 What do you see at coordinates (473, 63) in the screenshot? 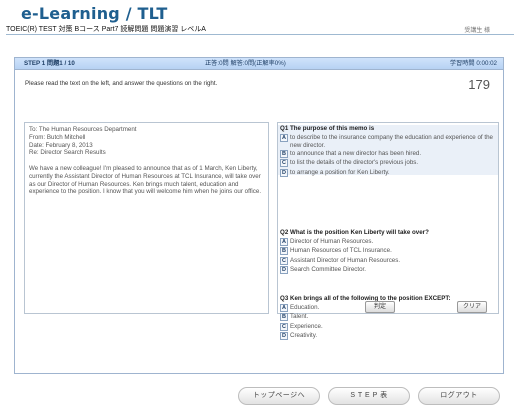
I see `elapsed-time: 学習時間 0:00:02` at bounding box center [473, 63].